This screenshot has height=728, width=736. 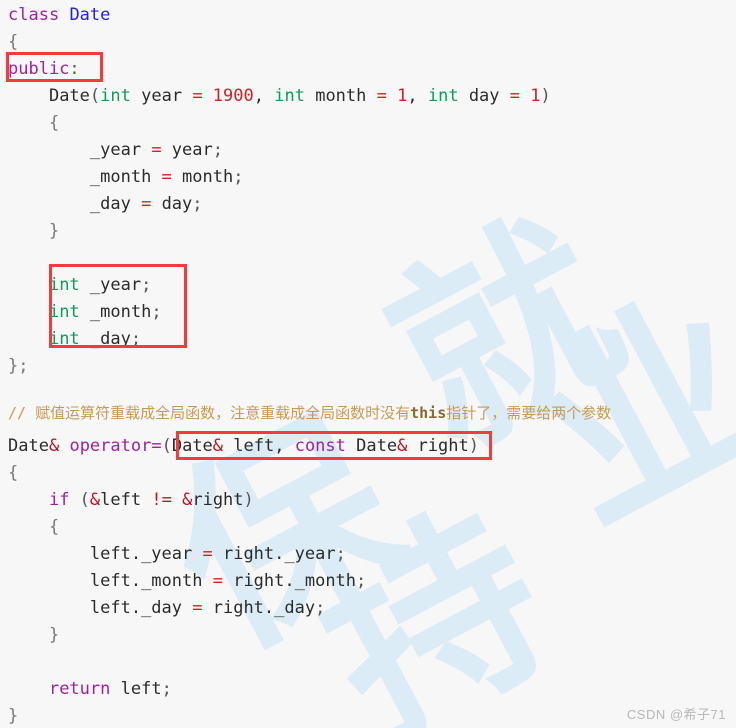 I want to click on param-default-2: 1, so click(x=402, y=96).